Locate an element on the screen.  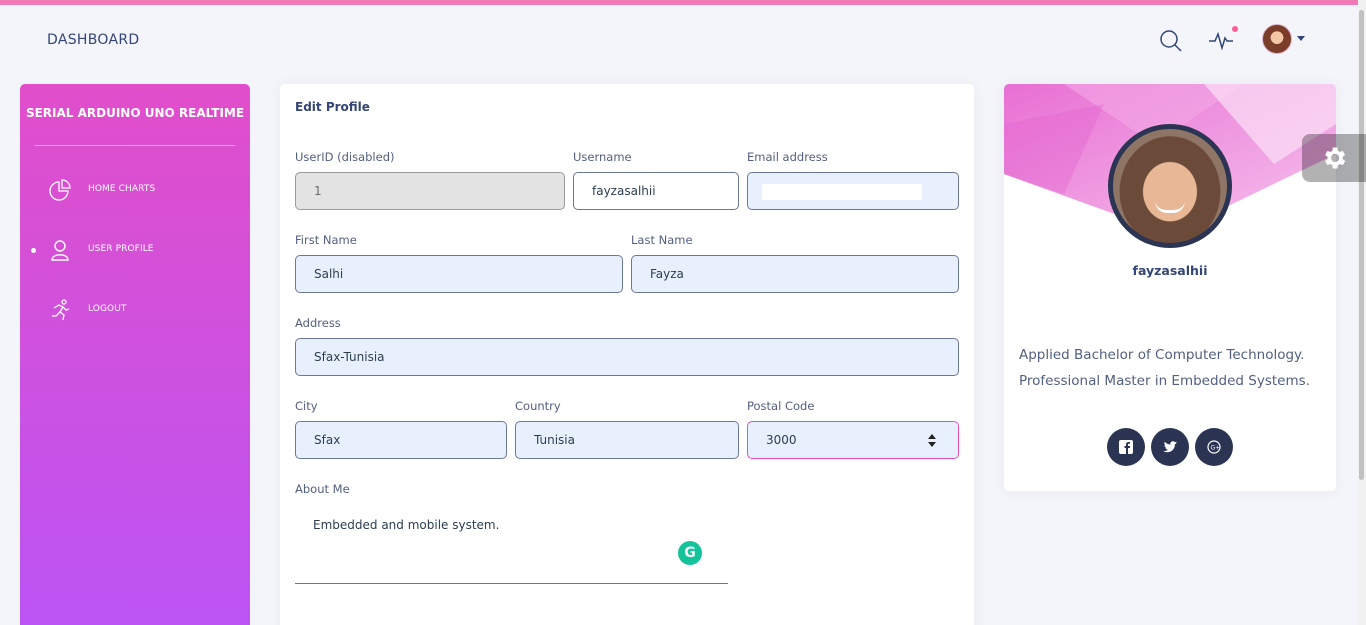
sidebar-item-user-profile: USER PROFILE is located at coordinates (135, 253).